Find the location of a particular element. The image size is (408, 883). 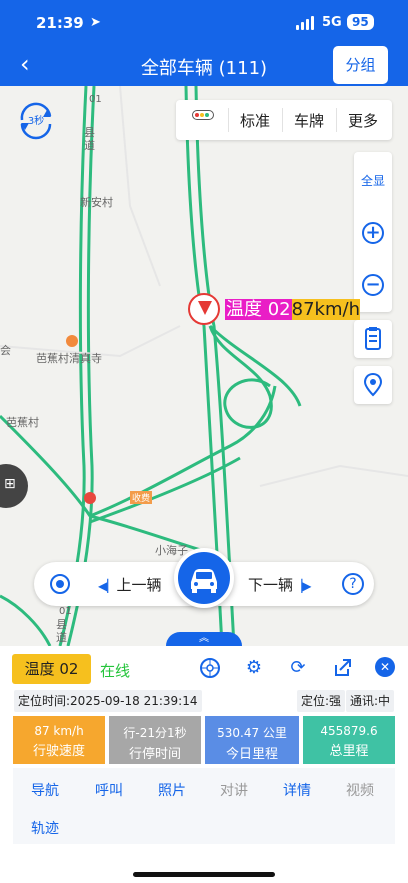

vehicle-marker-icon is located at coordinates (204, 309).